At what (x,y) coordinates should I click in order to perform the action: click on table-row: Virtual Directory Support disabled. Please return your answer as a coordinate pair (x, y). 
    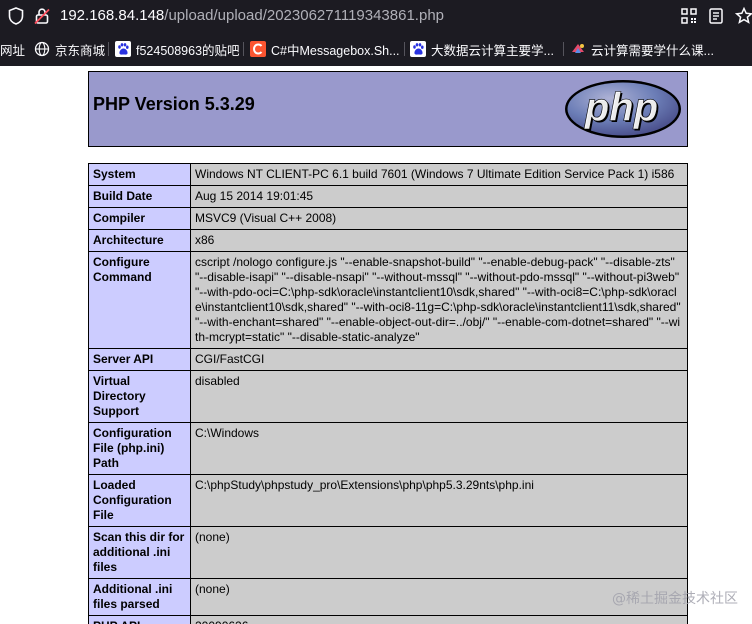
    Looking at the image, I should click on (388, 396).